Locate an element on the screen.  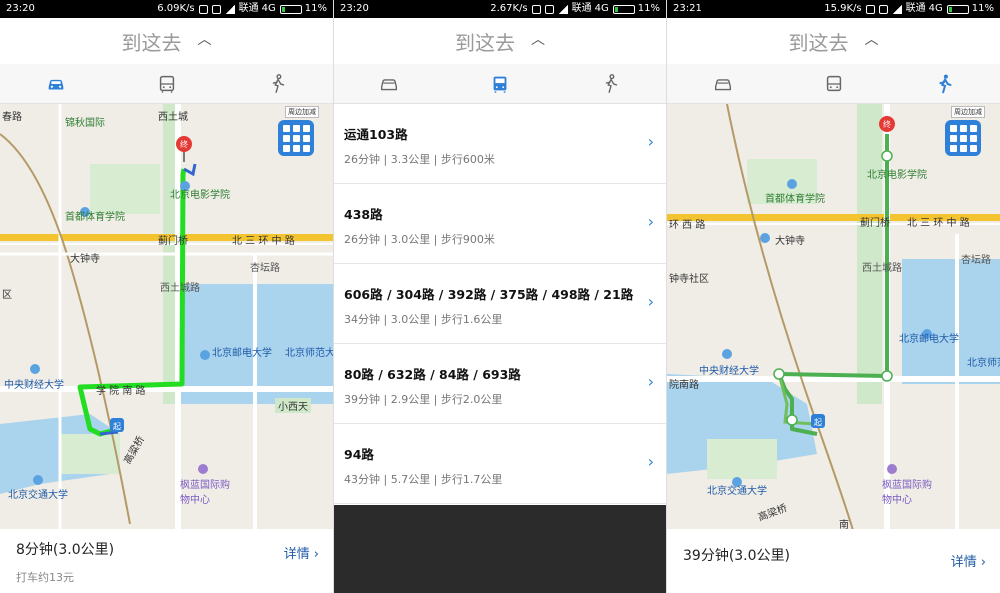
route-name: 运通103路 is located at coordinates (376, 134).